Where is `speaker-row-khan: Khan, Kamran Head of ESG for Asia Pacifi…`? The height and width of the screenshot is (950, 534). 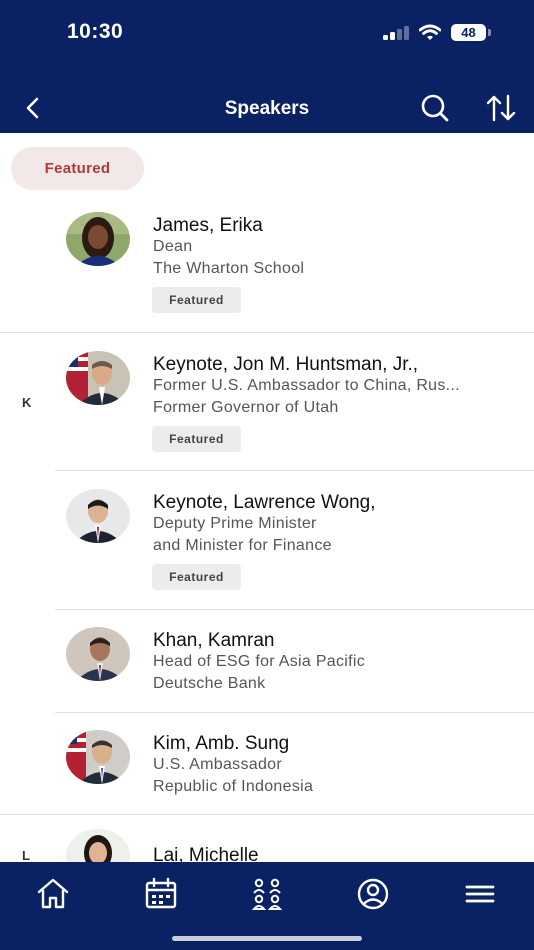
speaker-row-khan: Khan, Kamran Head of ESG for Asia Pacifi… is located at coordinates (267, 661).